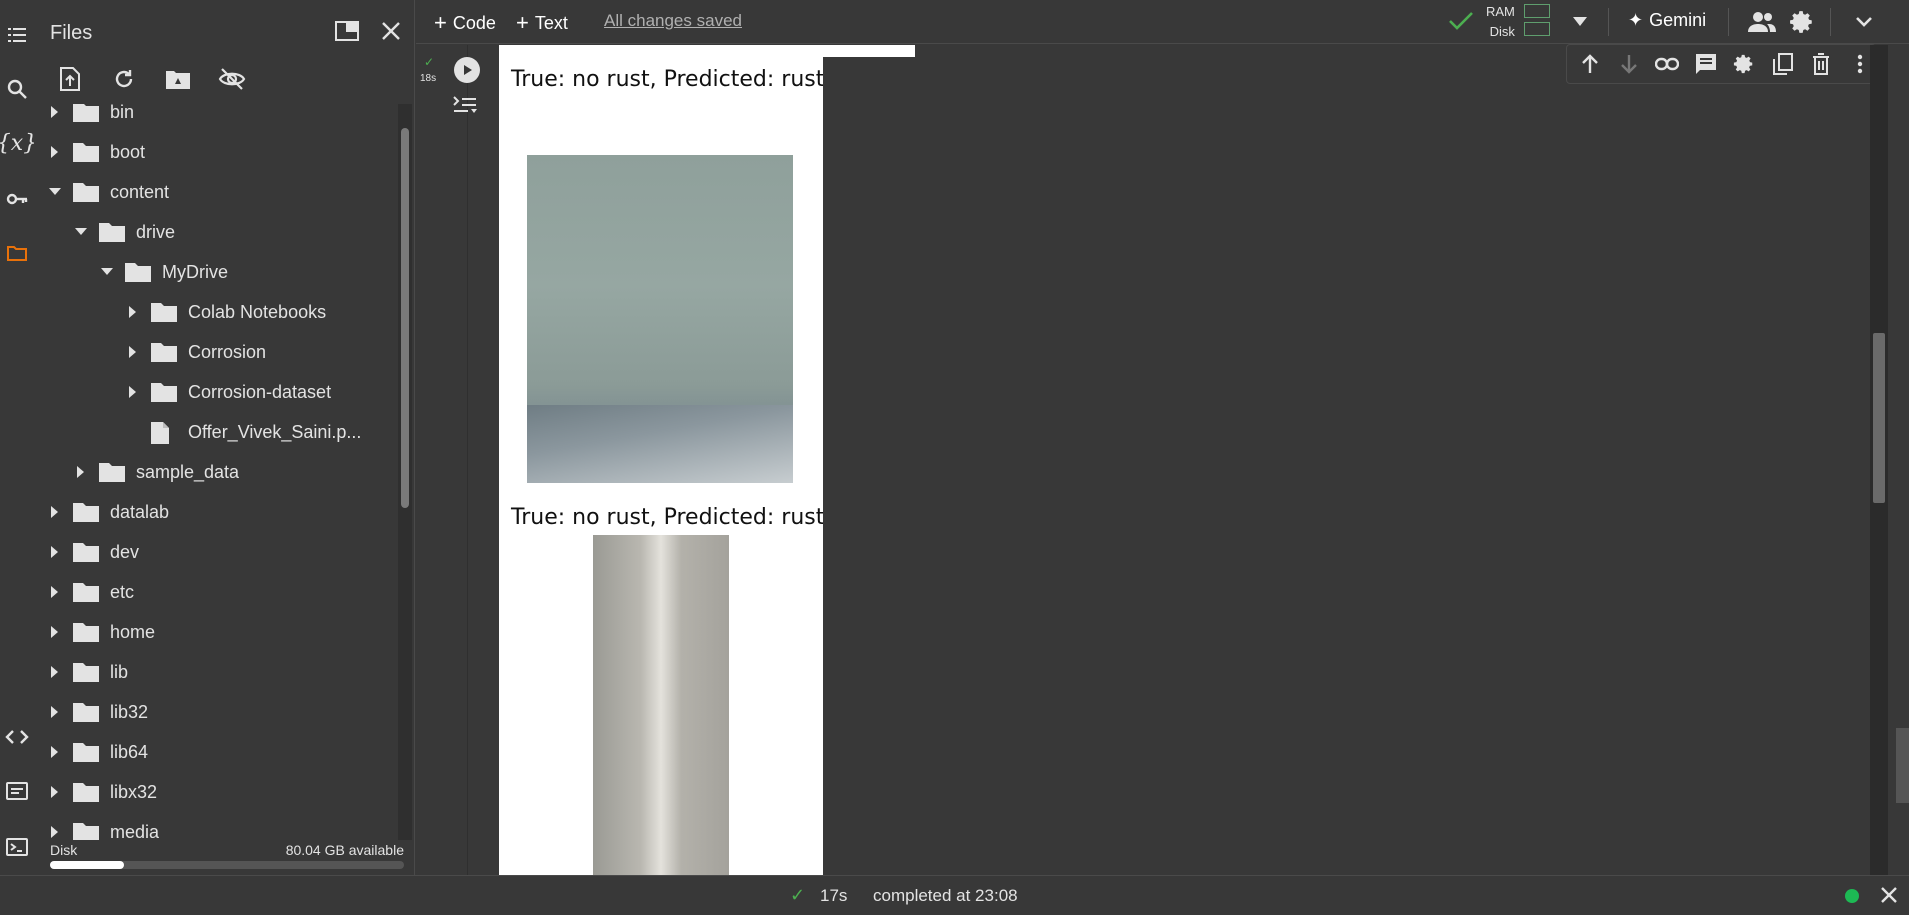 Image resolution: width=1909 pixels, height=915 pixels. Describe the element at coordinates (64, 850) in the screenshot. I see `disk-label: Disk` at that location.